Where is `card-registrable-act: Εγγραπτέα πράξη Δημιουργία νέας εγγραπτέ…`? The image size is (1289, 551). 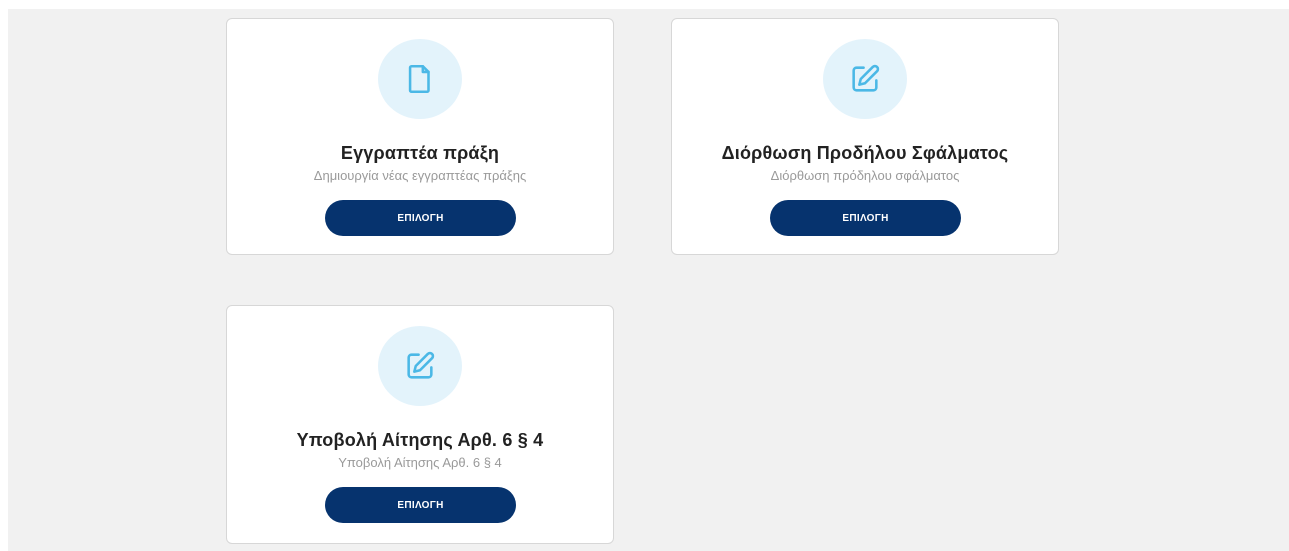
card-registrable-act: Εγγραπτέα πράξη Δημιουργία νέας εγγραπτέ… is located at coordinates (420, 136).